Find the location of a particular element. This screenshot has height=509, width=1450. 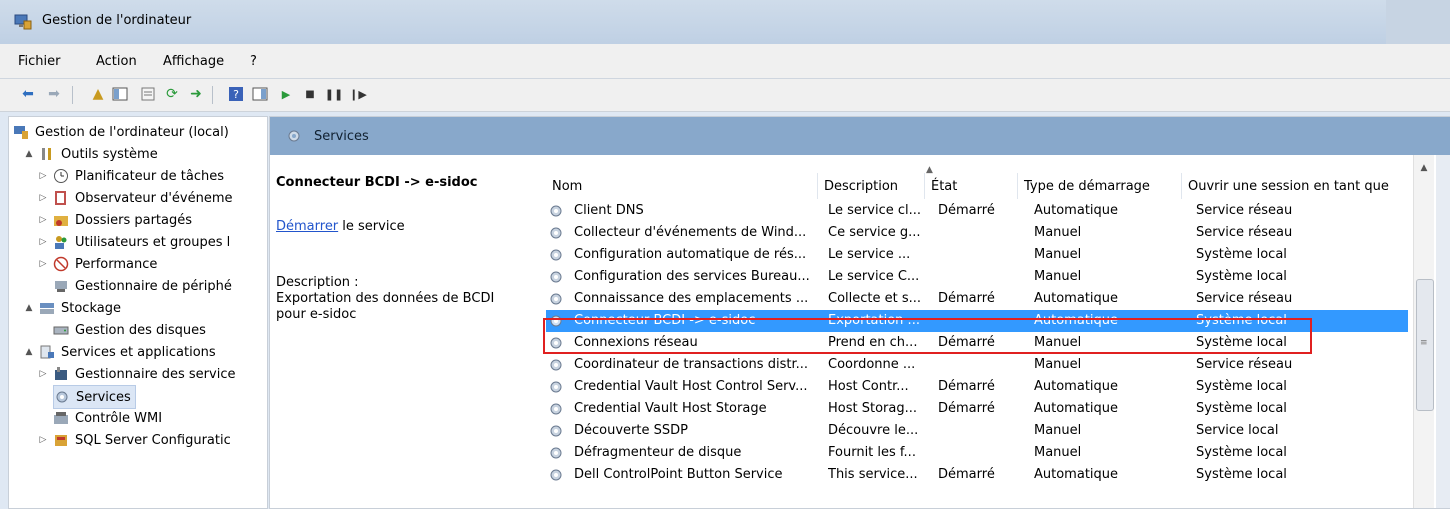

start-service-icon: ▶ is located at coordinates (286, 94).